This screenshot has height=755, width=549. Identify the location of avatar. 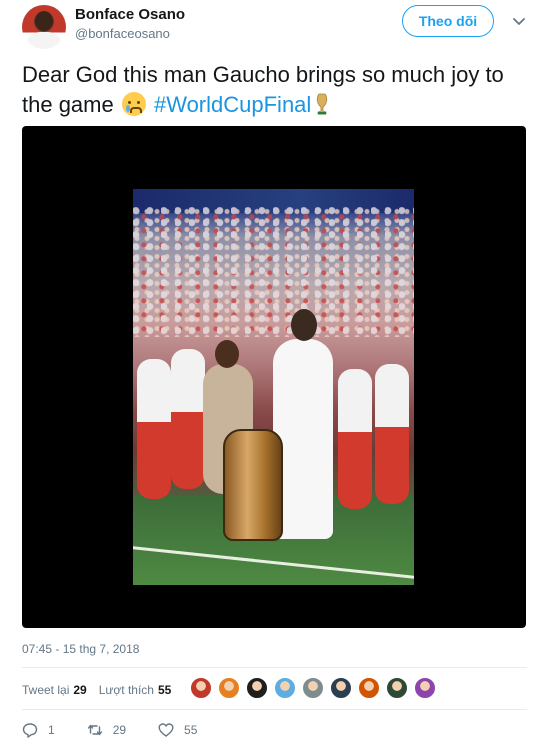
(44, 27).